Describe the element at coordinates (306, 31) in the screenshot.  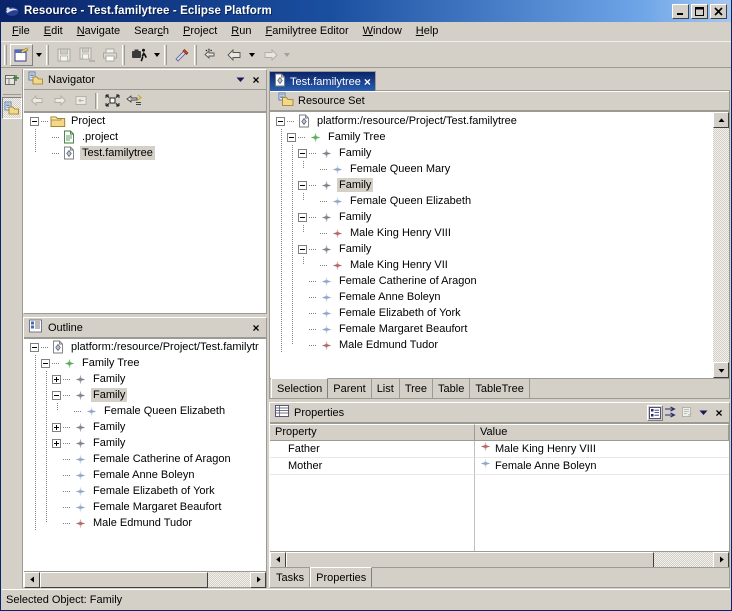
I see `menu-familytree-editor: Familytree Editor` at that location.